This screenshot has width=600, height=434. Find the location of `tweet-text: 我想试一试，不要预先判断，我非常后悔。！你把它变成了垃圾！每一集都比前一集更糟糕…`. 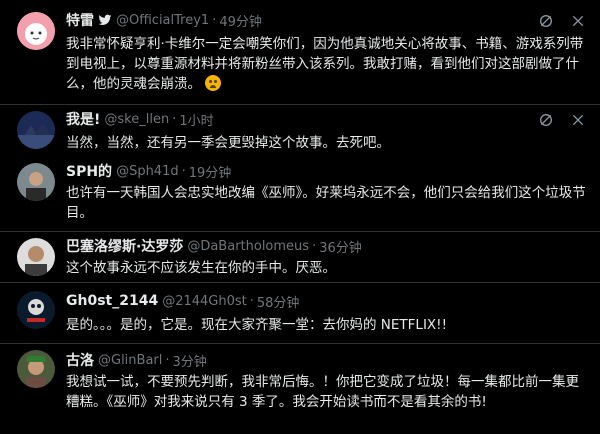

tweet-text: 我想试一试，不要预先判断，我非常后悔。！你把它变成了垃圾！每一集都比前一集更糟糕… is located at coordinates (326, 392).